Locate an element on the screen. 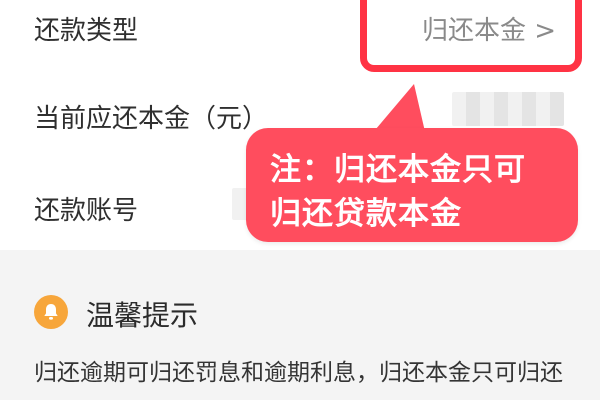 The image size is (600, 400). blurred-principal-amount is located at coordinates (508, 109).